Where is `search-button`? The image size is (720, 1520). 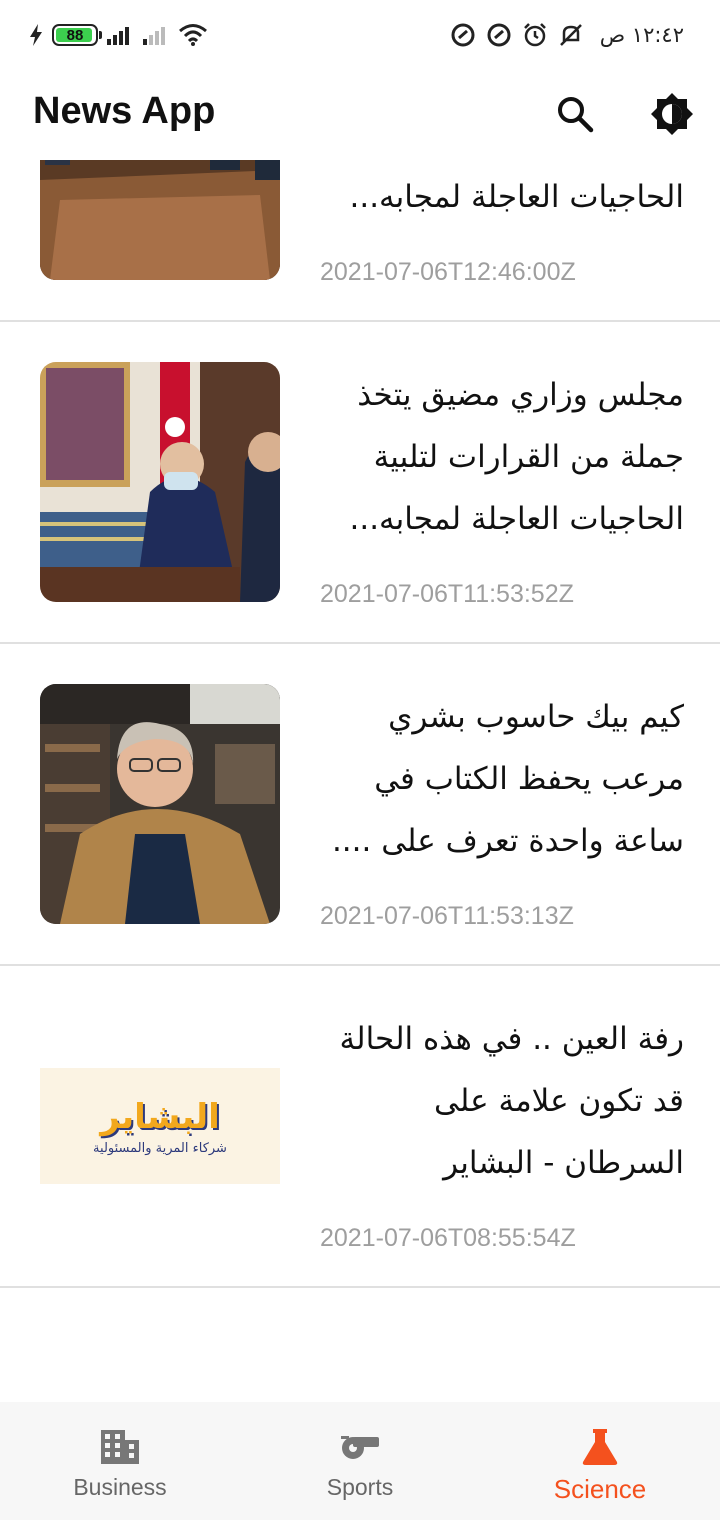 search-button is located at coordinates (575, 114).